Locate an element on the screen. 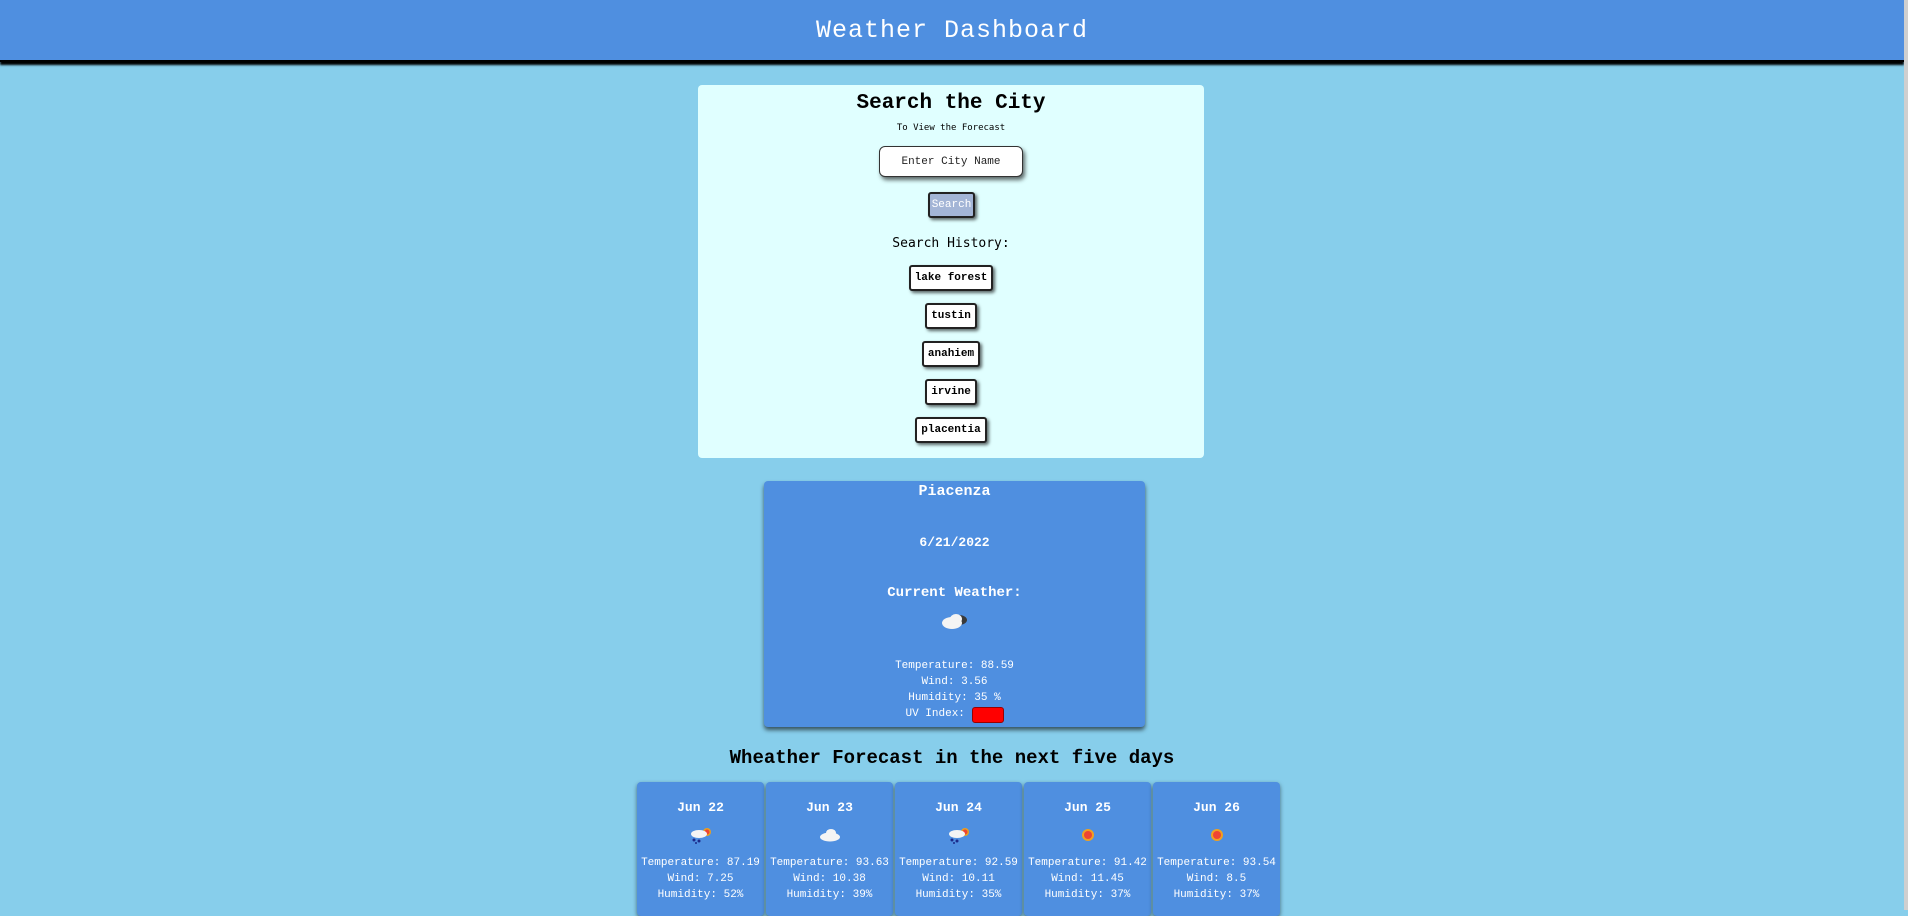 The image size is (1908, 916). search-subtitle: To View the Forecast is located at coordinates (951, 128).